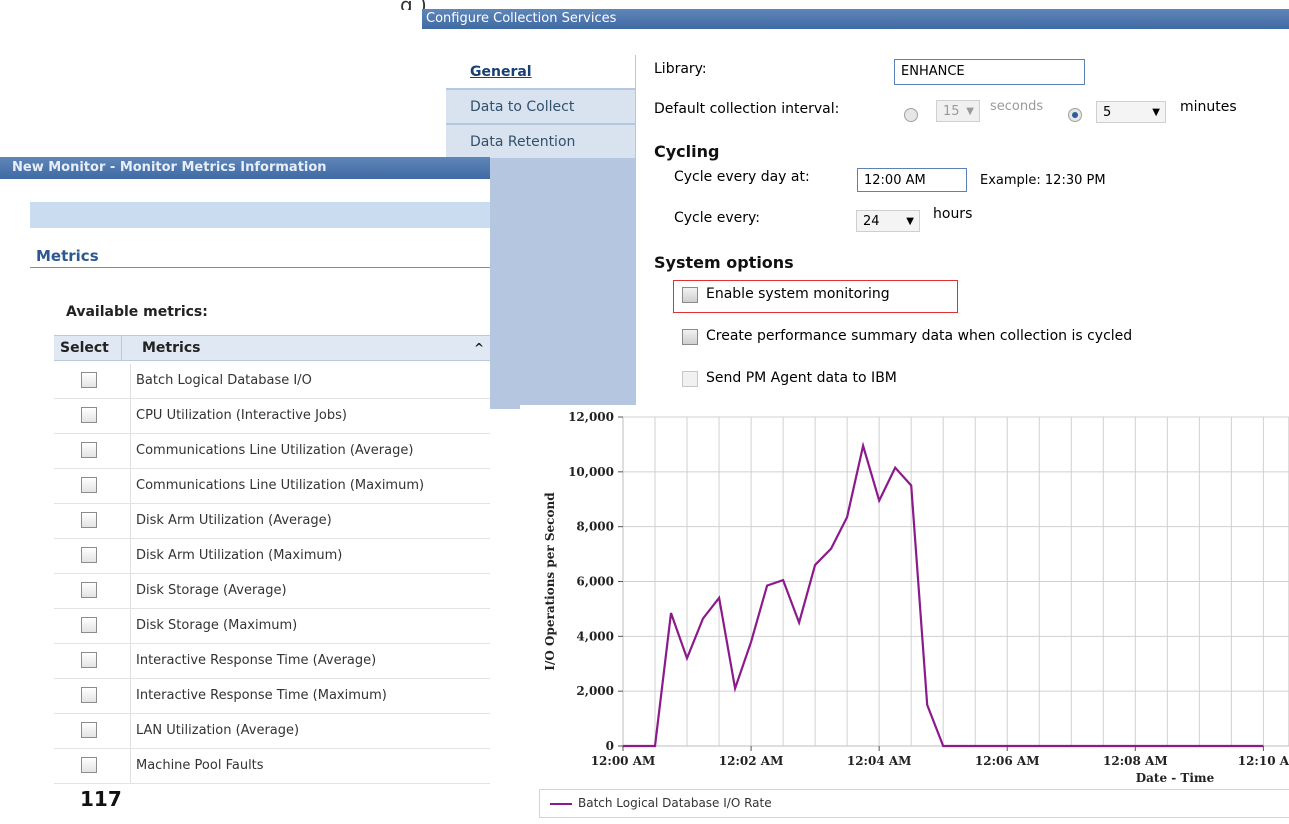 The image size is (1289, 824). Describe the element at coordinates (217, 625) in the screenshot. I see `metric-label: Disk Storage (Maximum)` at that location.